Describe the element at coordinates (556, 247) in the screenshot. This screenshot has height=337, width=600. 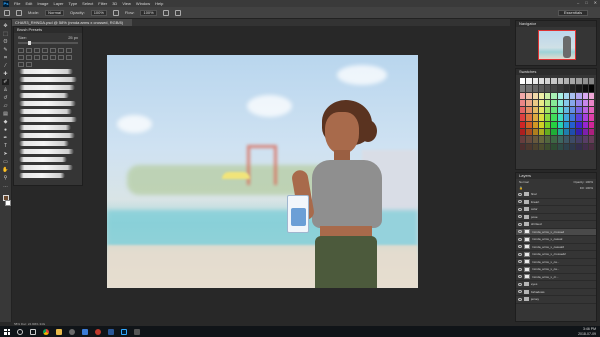
I see `layer-row: rnmda_arms_x_casual2` at that location.